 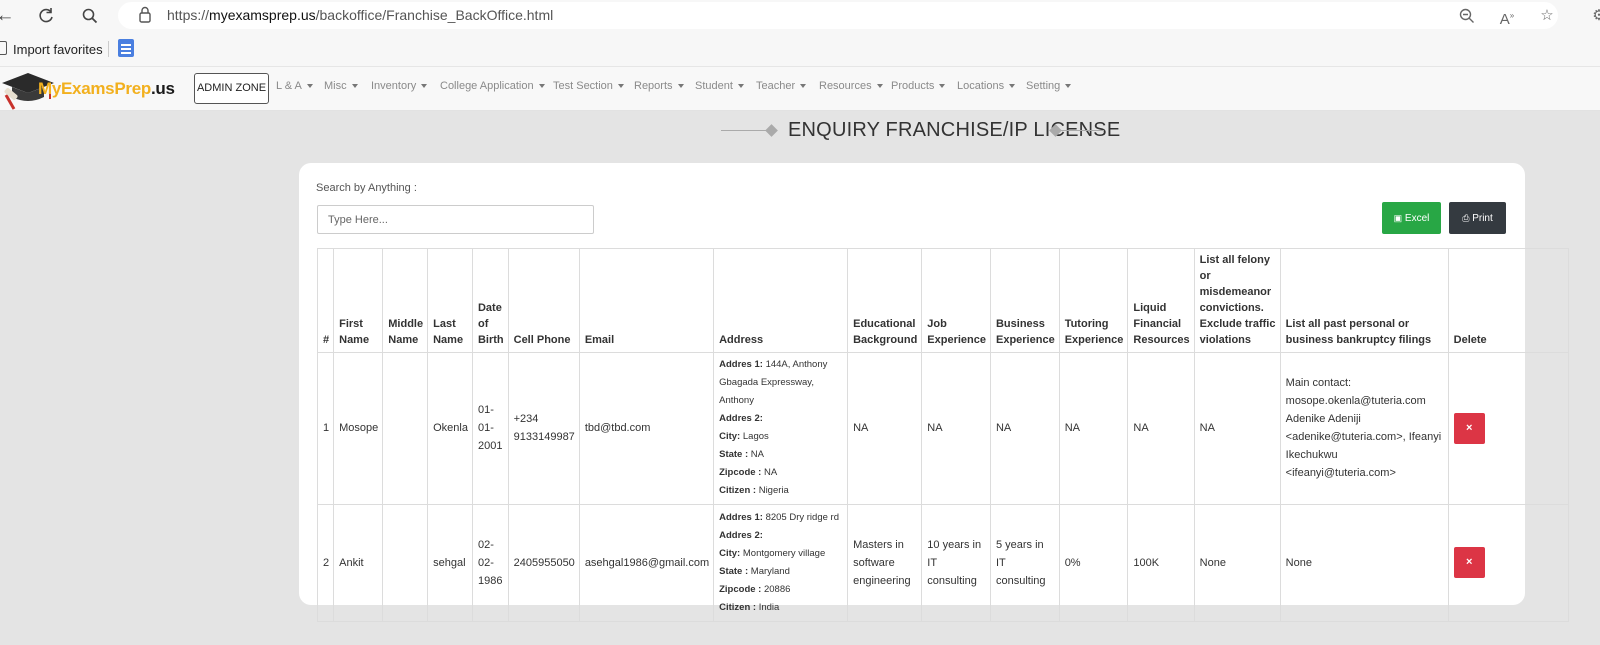 What do you see at coordinates (746, 130) in the screenshot?
I see `title-ornament-left` at bounding box center [746, 130].